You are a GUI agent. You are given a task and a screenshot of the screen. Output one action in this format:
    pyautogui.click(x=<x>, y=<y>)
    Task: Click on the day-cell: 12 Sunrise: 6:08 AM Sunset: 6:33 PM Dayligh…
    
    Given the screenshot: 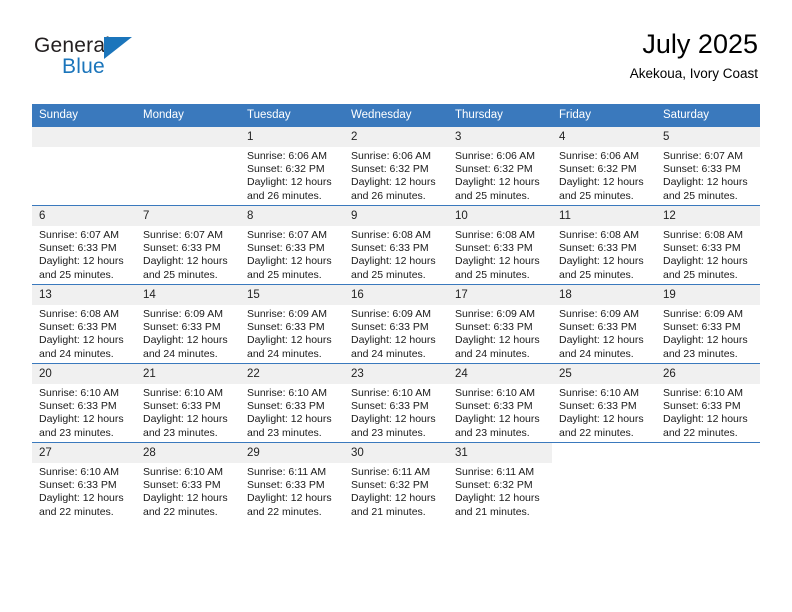 What is the action you would take?
    pyautogui.click(x=708, y=245)
    